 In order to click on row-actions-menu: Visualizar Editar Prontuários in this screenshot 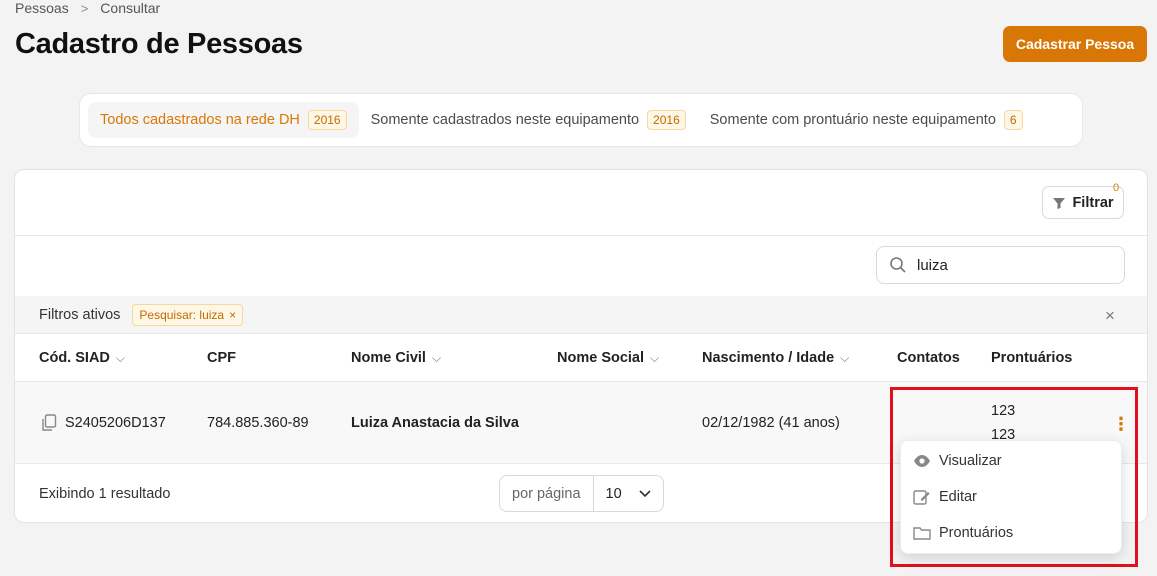, I will do `click(1011, 497)`.